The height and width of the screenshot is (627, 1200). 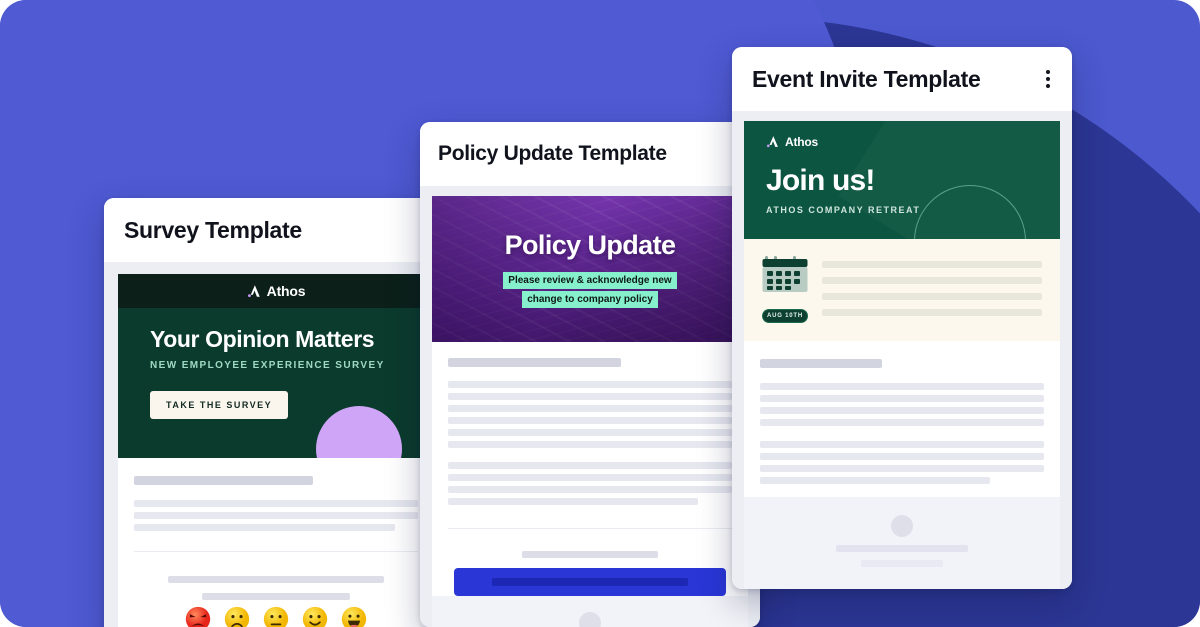 I want to click on event-date-block: AUG 10TH, so click(x=902, y=290).